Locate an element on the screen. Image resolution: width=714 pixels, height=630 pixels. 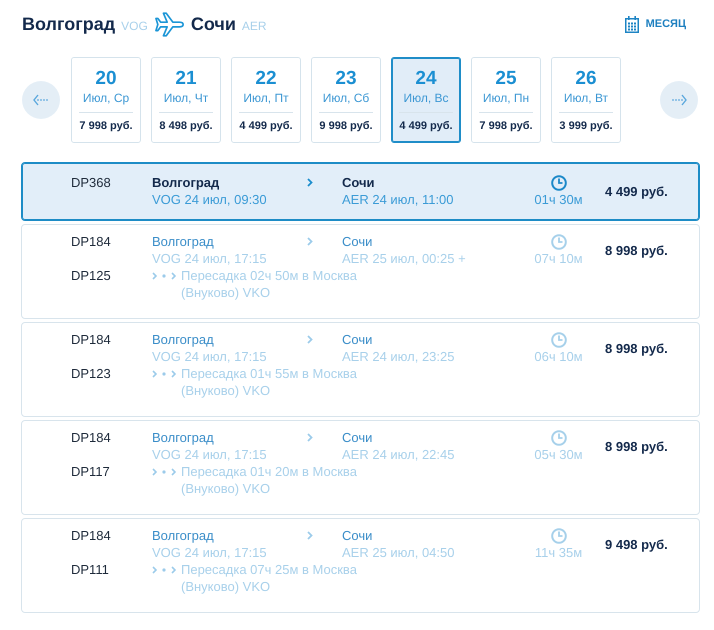
destination-city: Сочи is located at coordinates (213, 24).